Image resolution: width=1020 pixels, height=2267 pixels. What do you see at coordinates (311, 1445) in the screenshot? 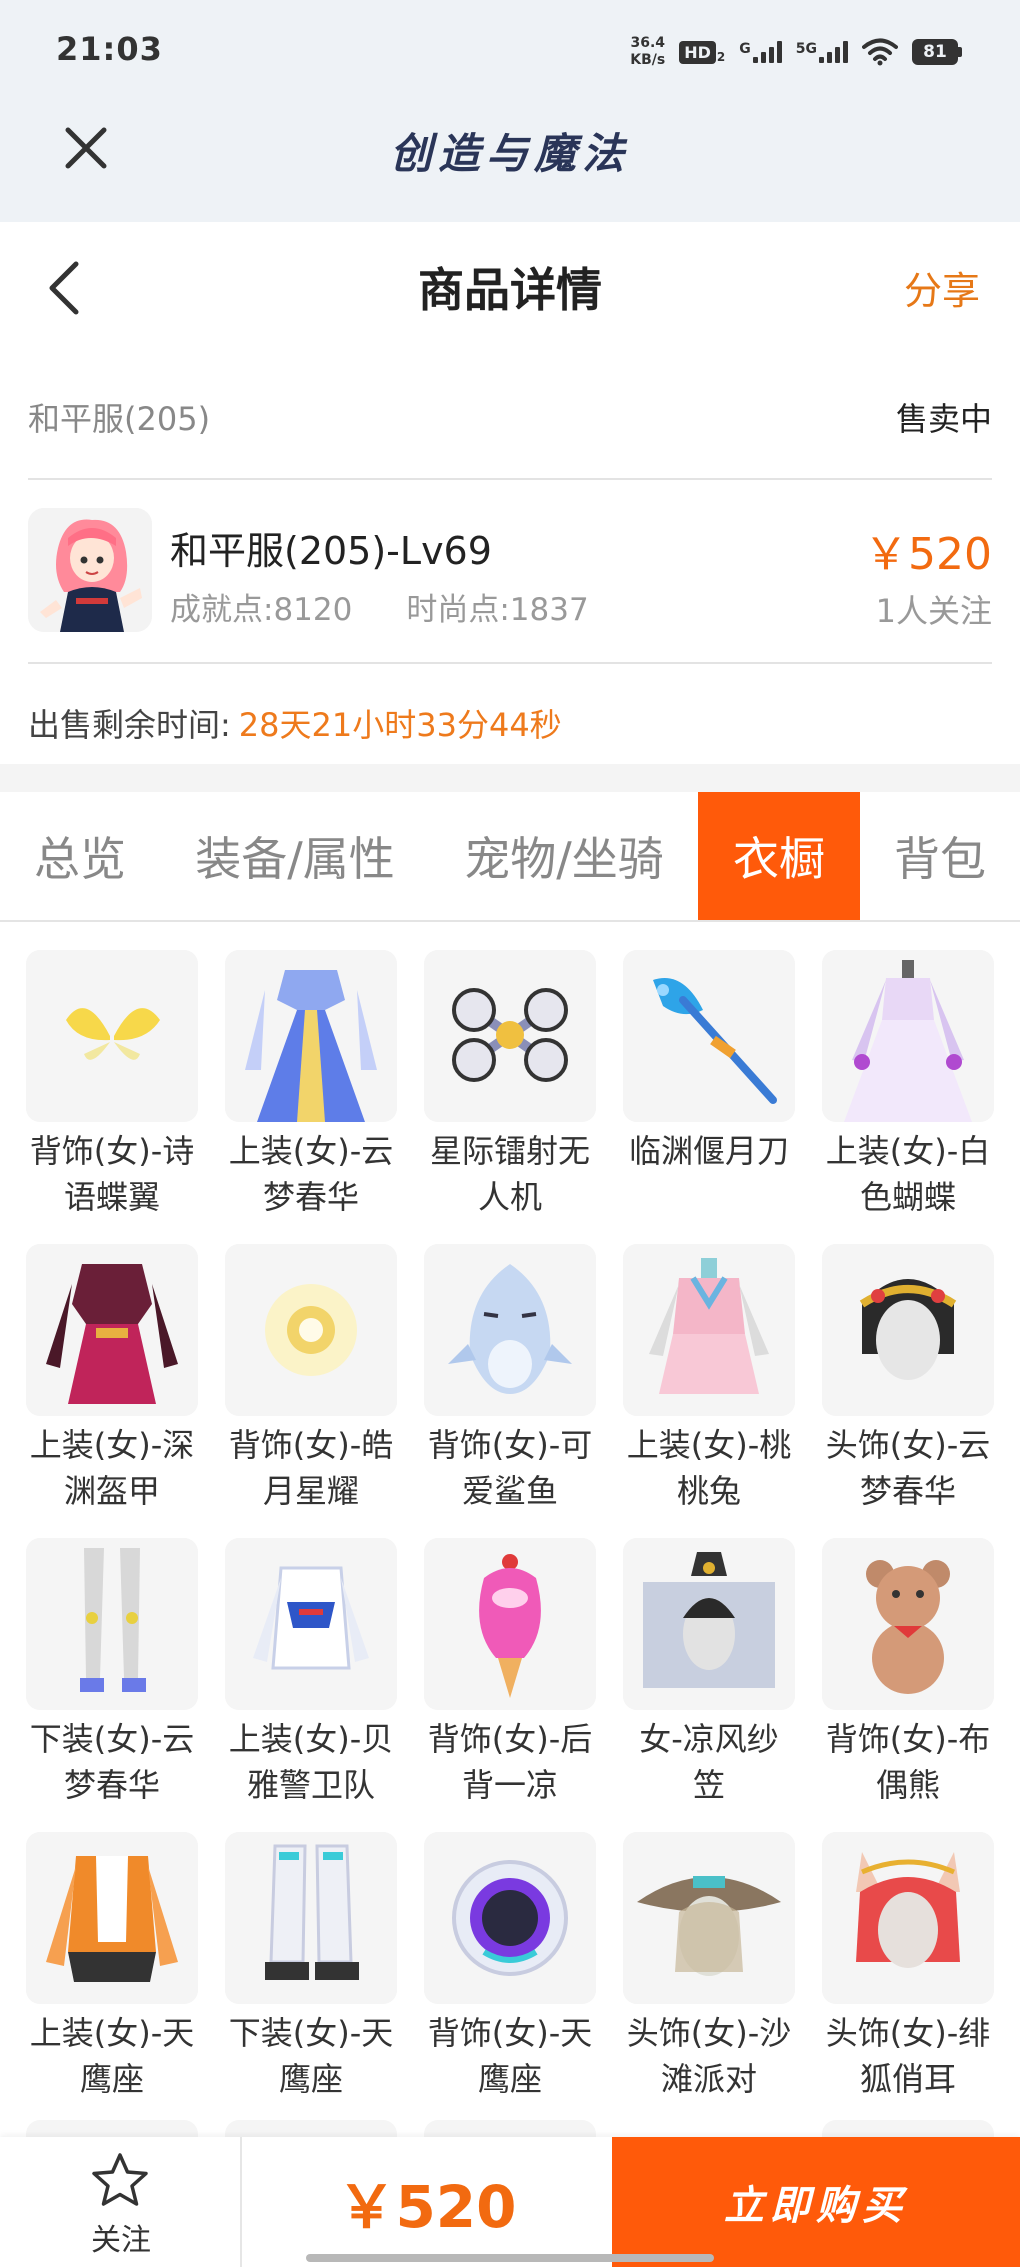
I see `item-name-line1: 背饰(女)-皓` at bounding box center [311, 1445].